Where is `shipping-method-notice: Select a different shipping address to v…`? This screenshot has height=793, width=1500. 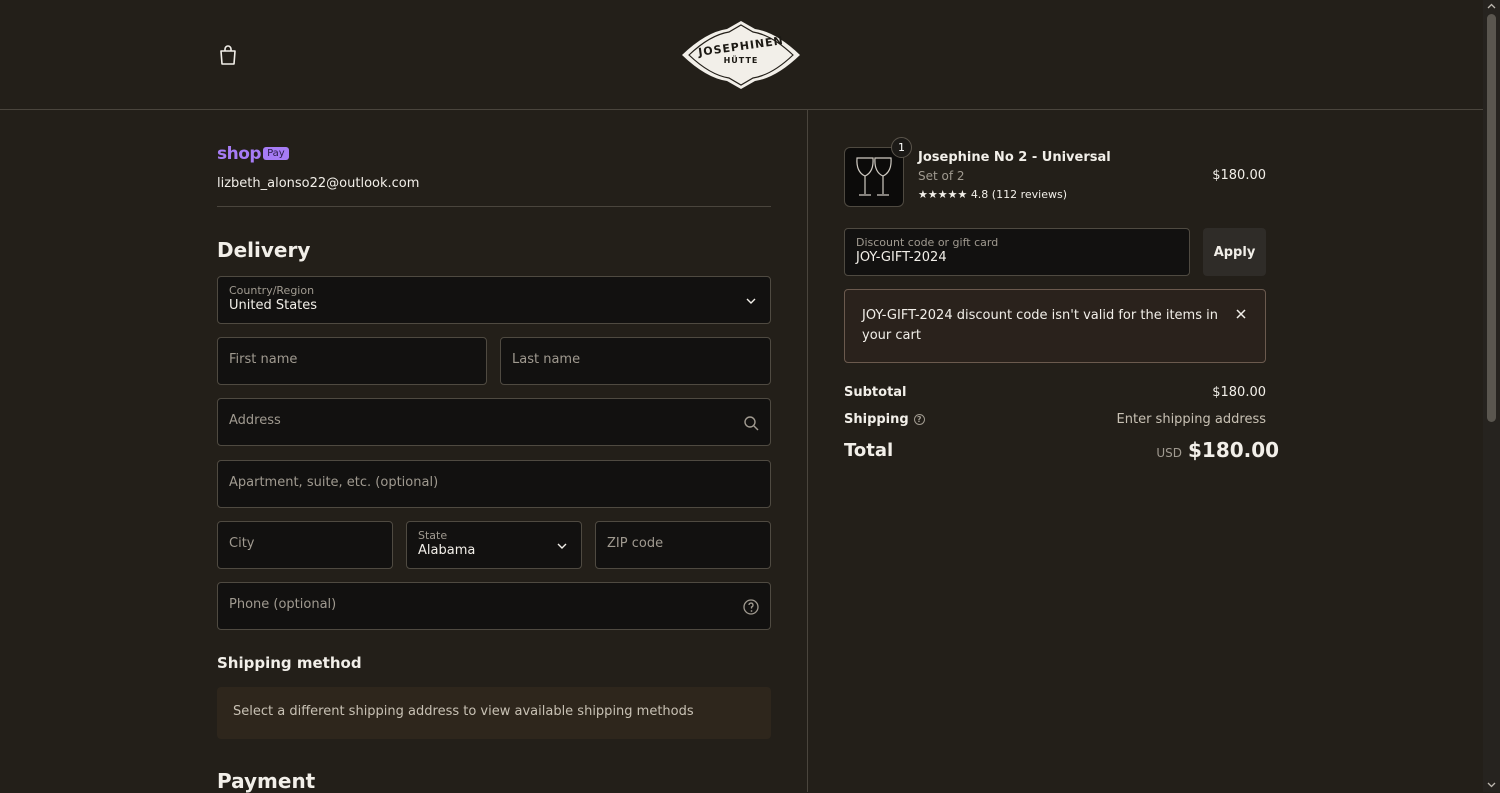
shipping-method-notice: Select a different shipping address to v… is located at coordinates (494, 713).